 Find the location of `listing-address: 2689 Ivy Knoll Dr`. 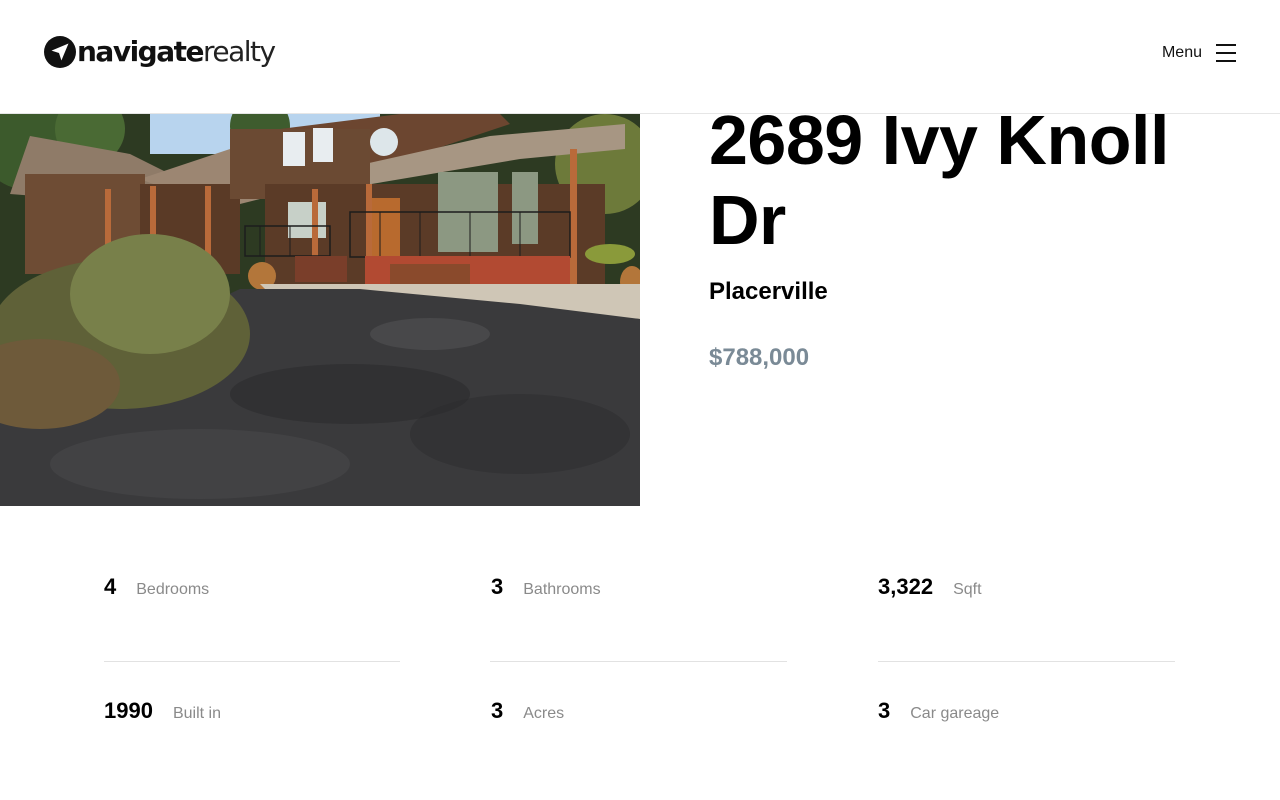

listing-address: 2689 Ivy Knoll Dr is located at coordinates (939, 180).